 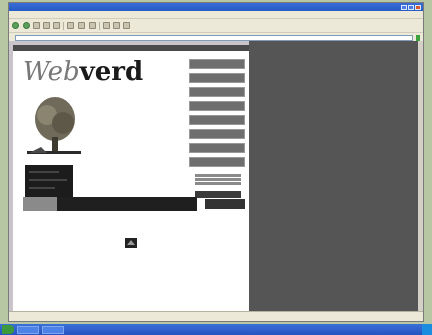 I want to click on start-button, so click(x=8, y=329).